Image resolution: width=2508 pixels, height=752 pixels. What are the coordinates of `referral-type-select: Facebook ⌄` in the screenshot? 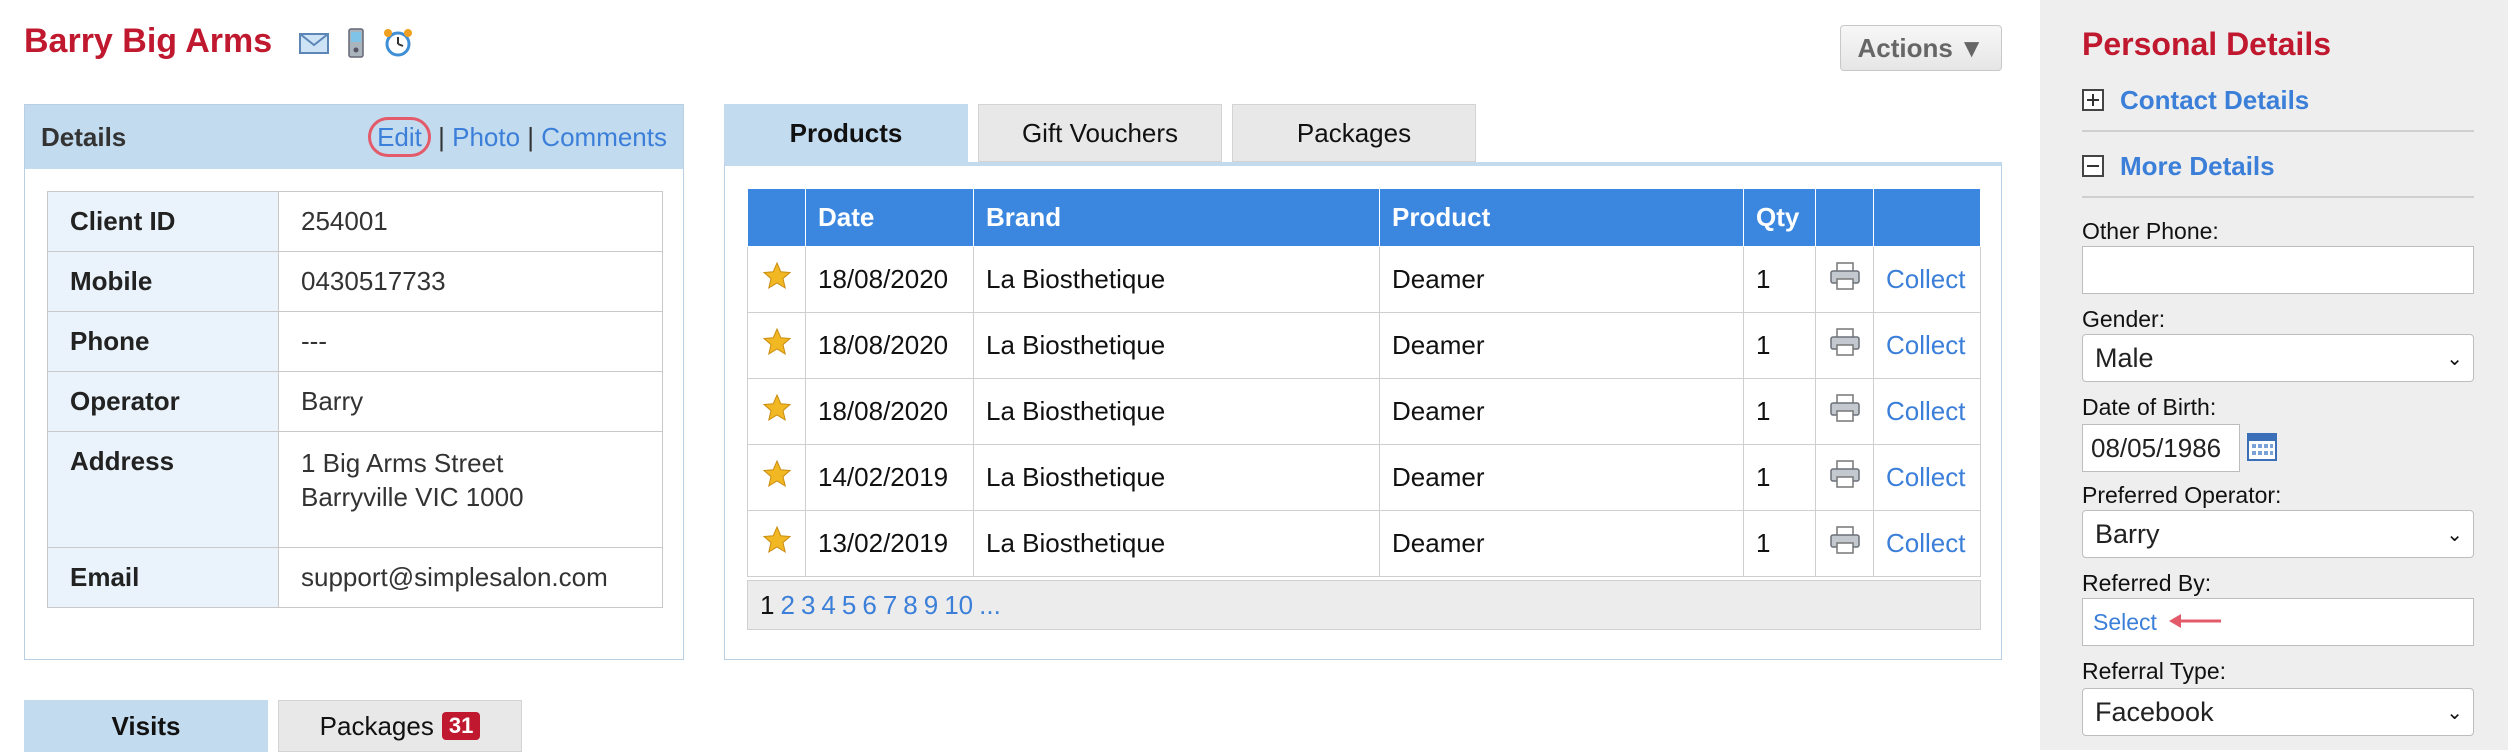 It's located at (2278, 712).